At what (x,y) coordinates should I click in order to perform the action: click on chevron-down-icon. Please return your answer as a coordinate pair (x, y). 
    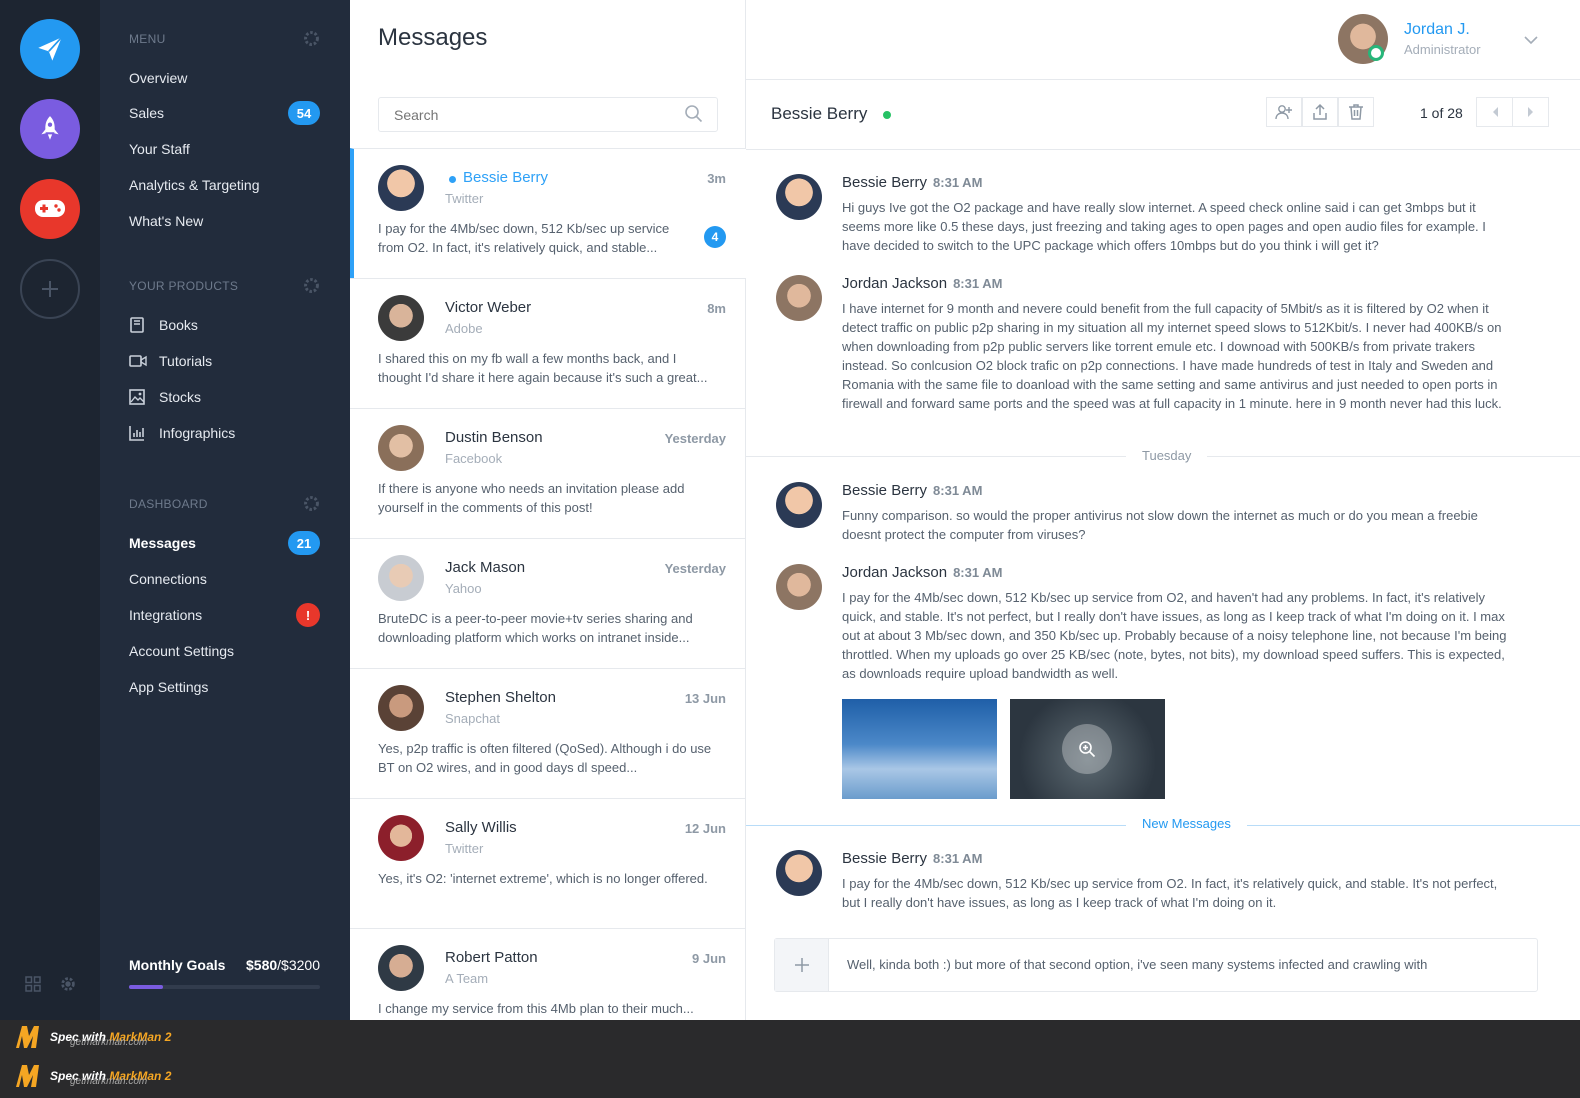
    Looking at the image, I should click on (1531, 40).